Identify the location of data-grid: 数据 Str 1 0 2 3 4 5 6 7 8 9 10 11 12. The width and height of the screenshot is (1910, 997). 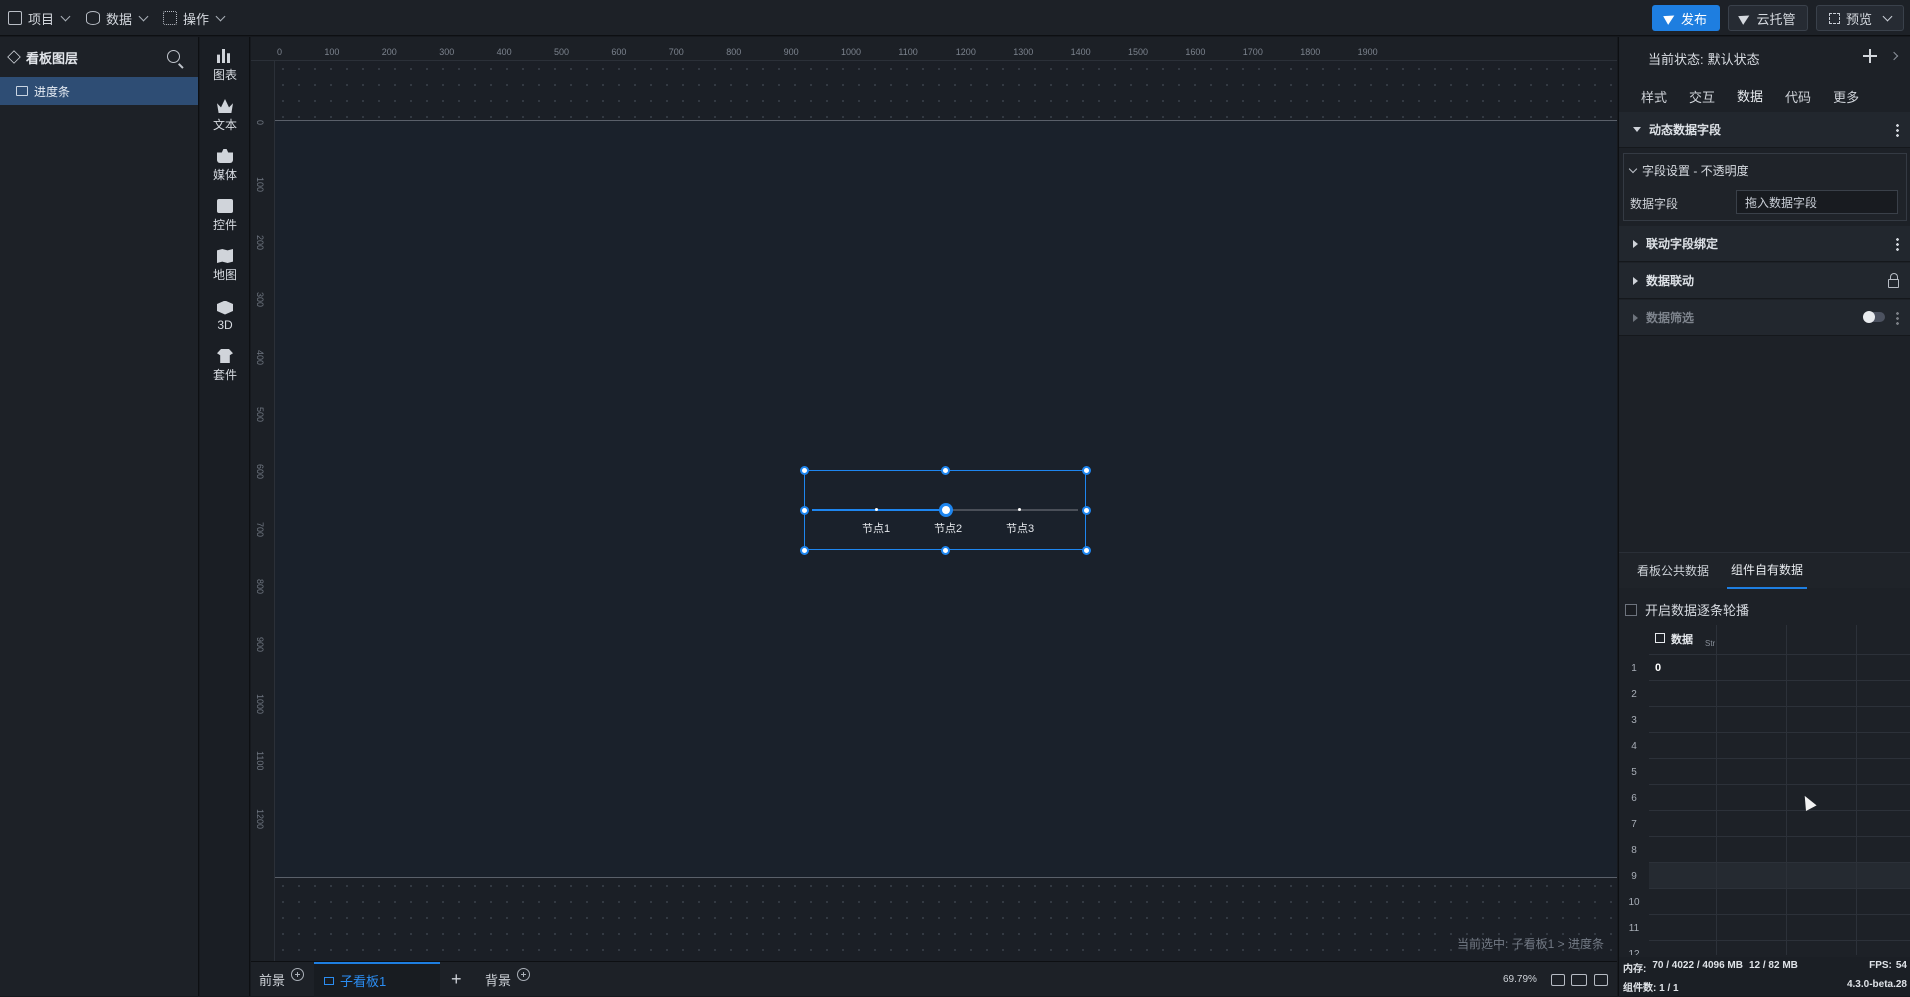
(1764, 790).